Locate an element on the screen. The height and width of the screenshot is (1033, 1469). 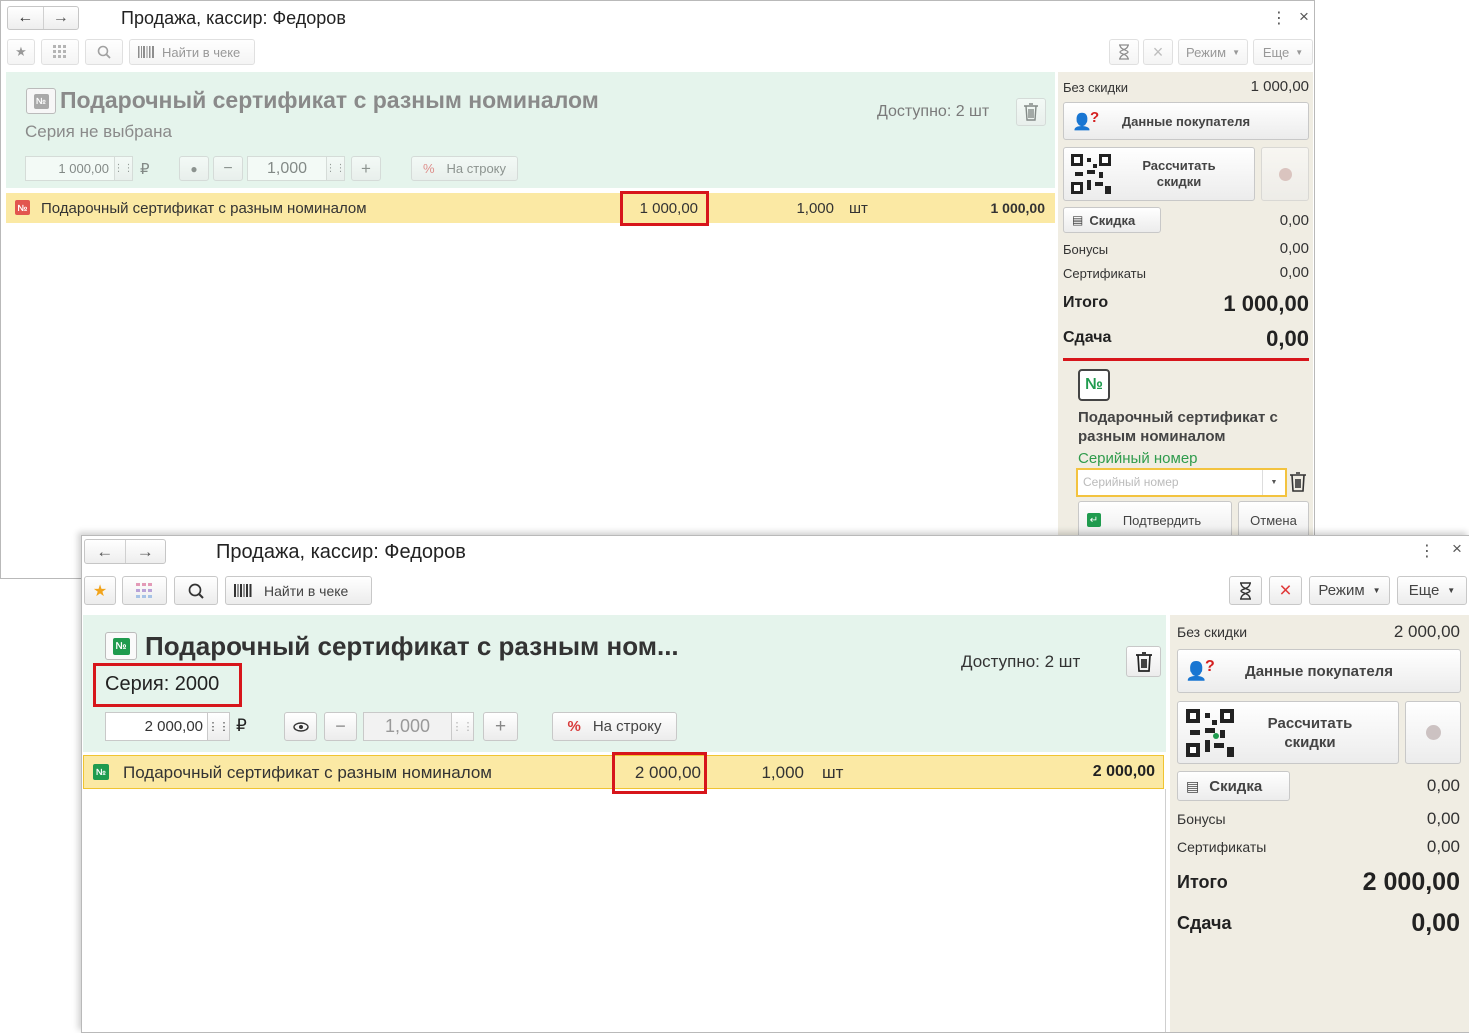
serial-number-label: Серийный номер is located at coordinates (1138, 458).